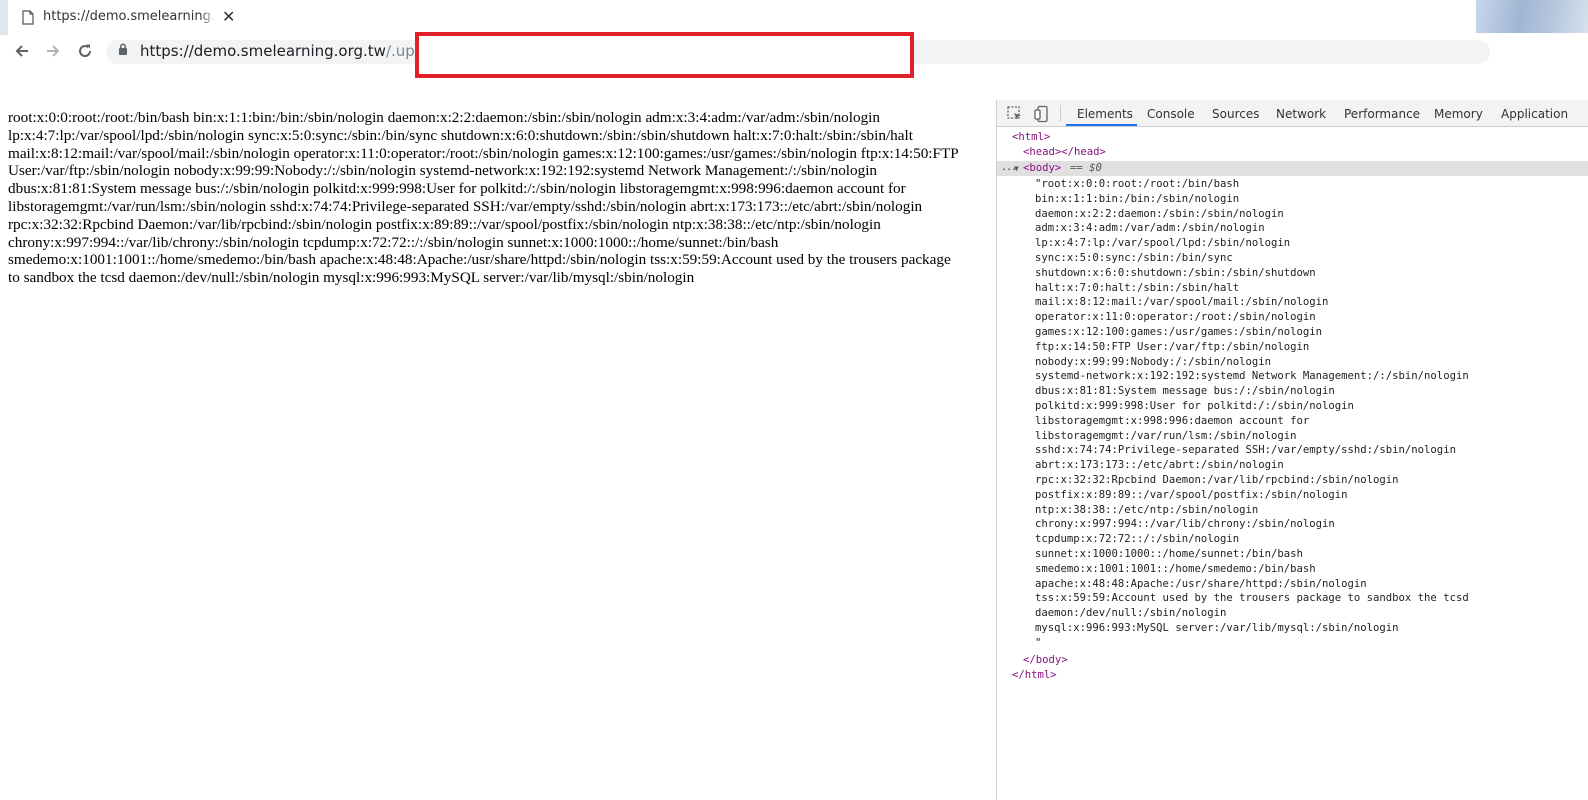  I want to click on dom-text-line: sync:x:5:0:sync:/sbin:/bin/sync, so click(1292, 258).